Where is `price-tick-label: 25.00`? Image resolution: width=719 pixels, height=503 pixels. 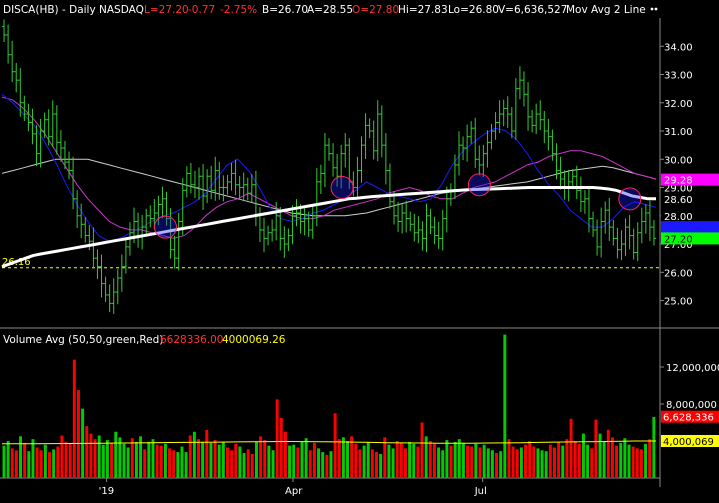 price-tick-label: 25.00 is located at coordinates (678, 302).